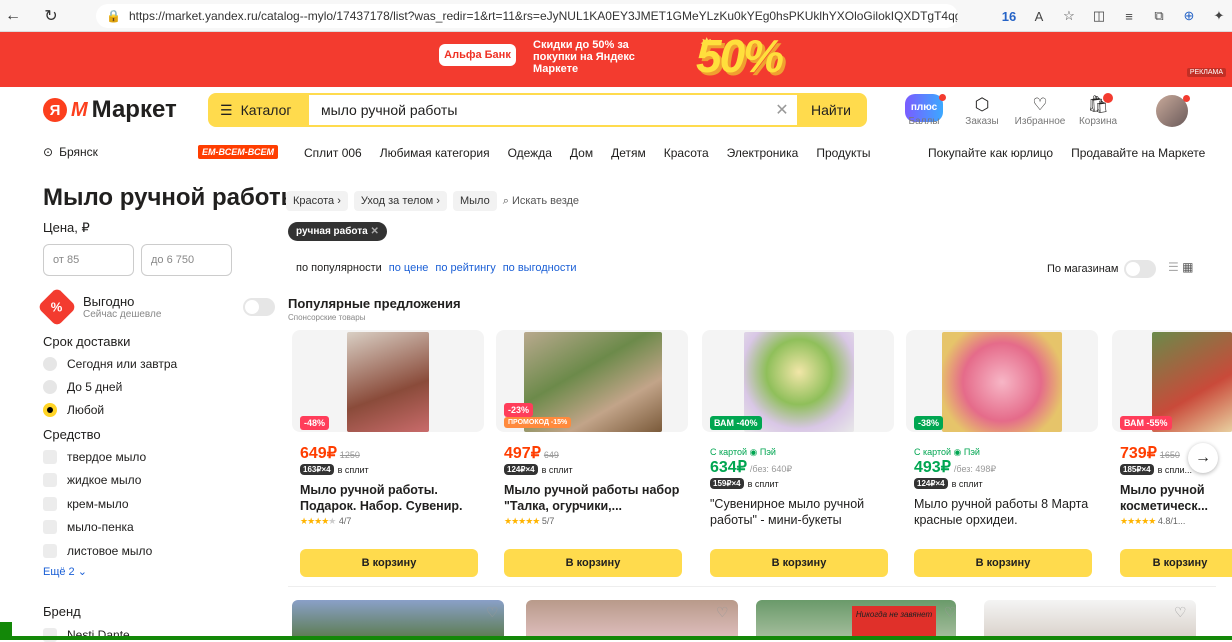  Describe the element at coordinates (259, 307) in the screenshot. I see `deal-toggle` at that location.